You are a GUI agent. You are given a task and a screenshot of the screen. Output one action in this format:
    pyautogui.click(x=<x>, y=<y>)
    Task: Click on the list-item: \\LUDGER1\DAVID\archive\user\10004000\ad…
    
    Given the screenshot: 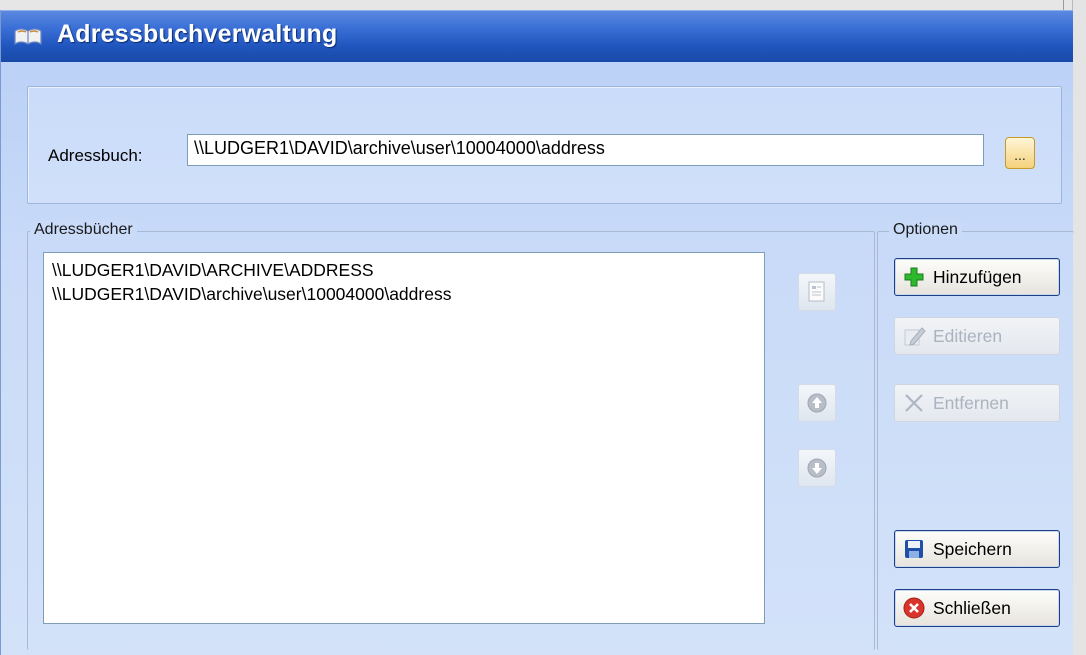 What is the action you would take?
    pyautogui.click(x=404, y=294)
    